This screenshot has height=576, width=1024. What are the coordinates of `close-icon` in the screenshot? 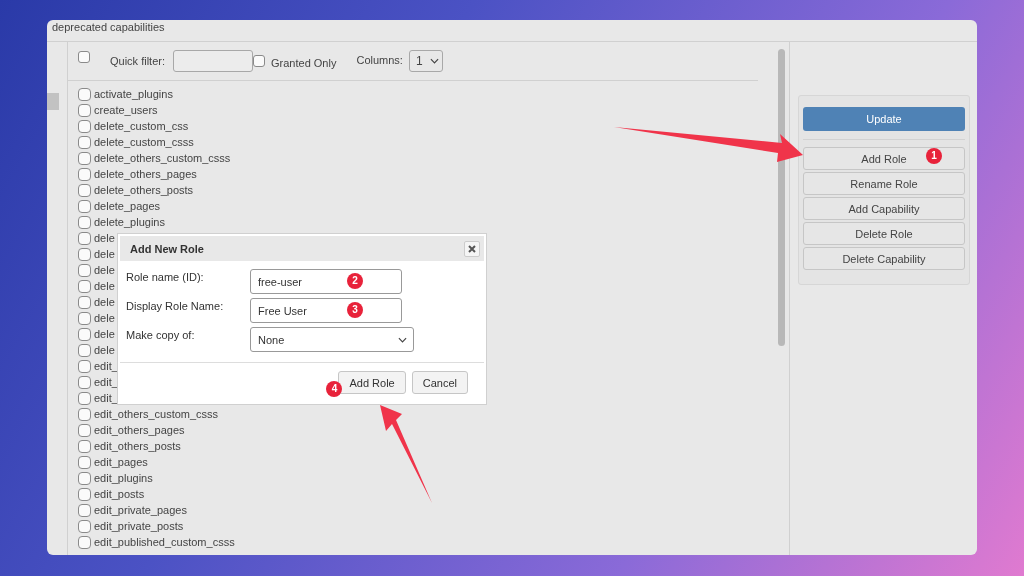 It's located at (472, 248).